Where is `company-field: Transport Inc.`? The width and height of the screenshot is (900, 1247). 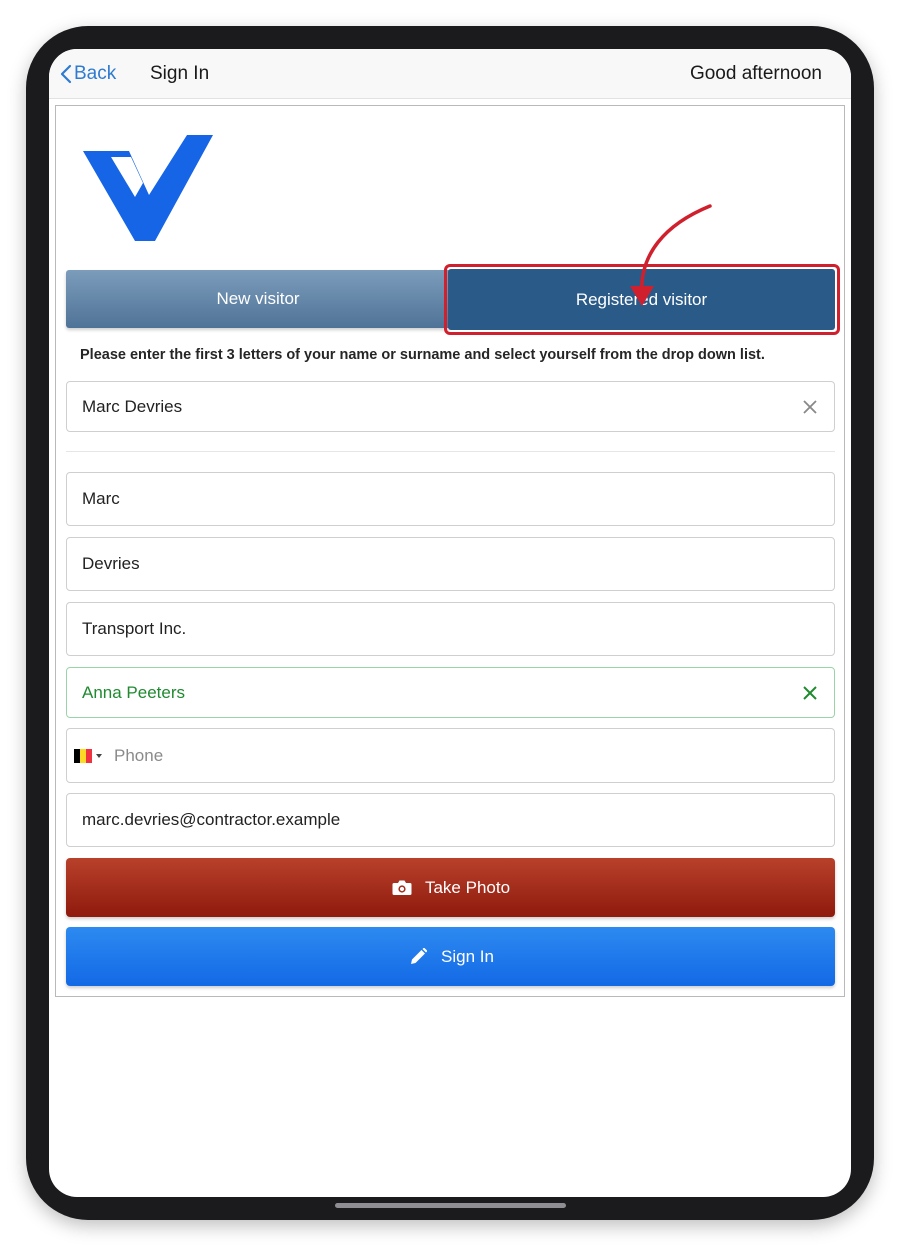 company-field: Transport Inc. is located at coordinates (450, 629).